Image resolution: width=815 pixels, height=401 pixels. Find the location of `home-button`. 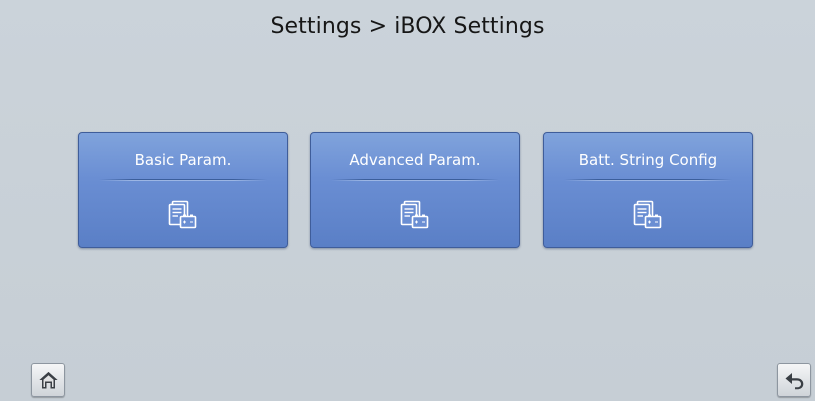

home-button is located at coordinates (48, 380).